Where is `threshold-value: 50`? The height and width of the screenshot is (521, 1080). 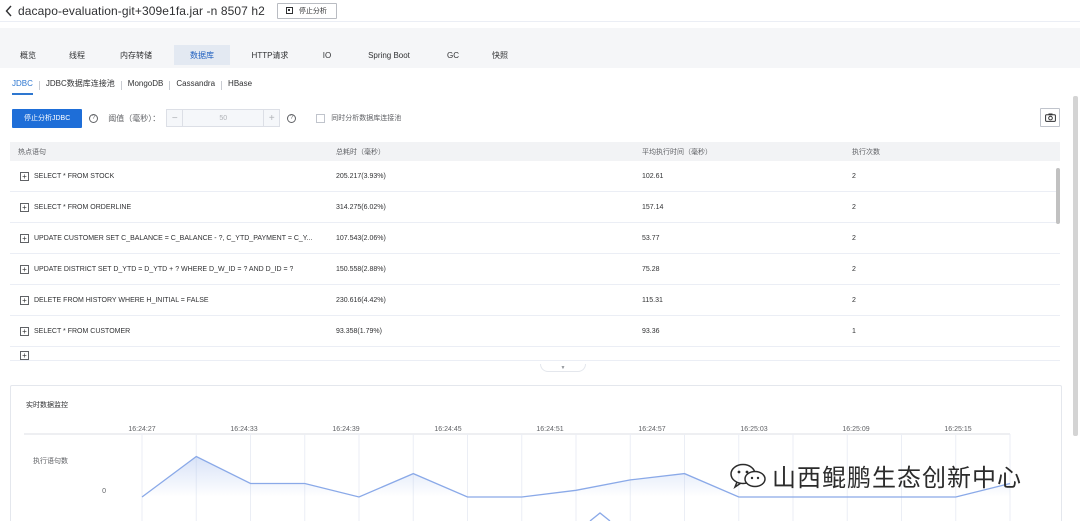 threshold-value: 50 is located at coordinates (223, 118).